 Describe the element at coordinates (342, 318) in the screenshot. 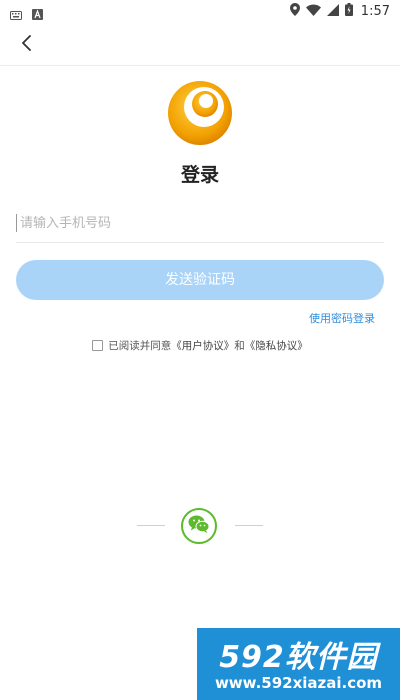

I see `password-login-link: 使用密码登录` at that location.